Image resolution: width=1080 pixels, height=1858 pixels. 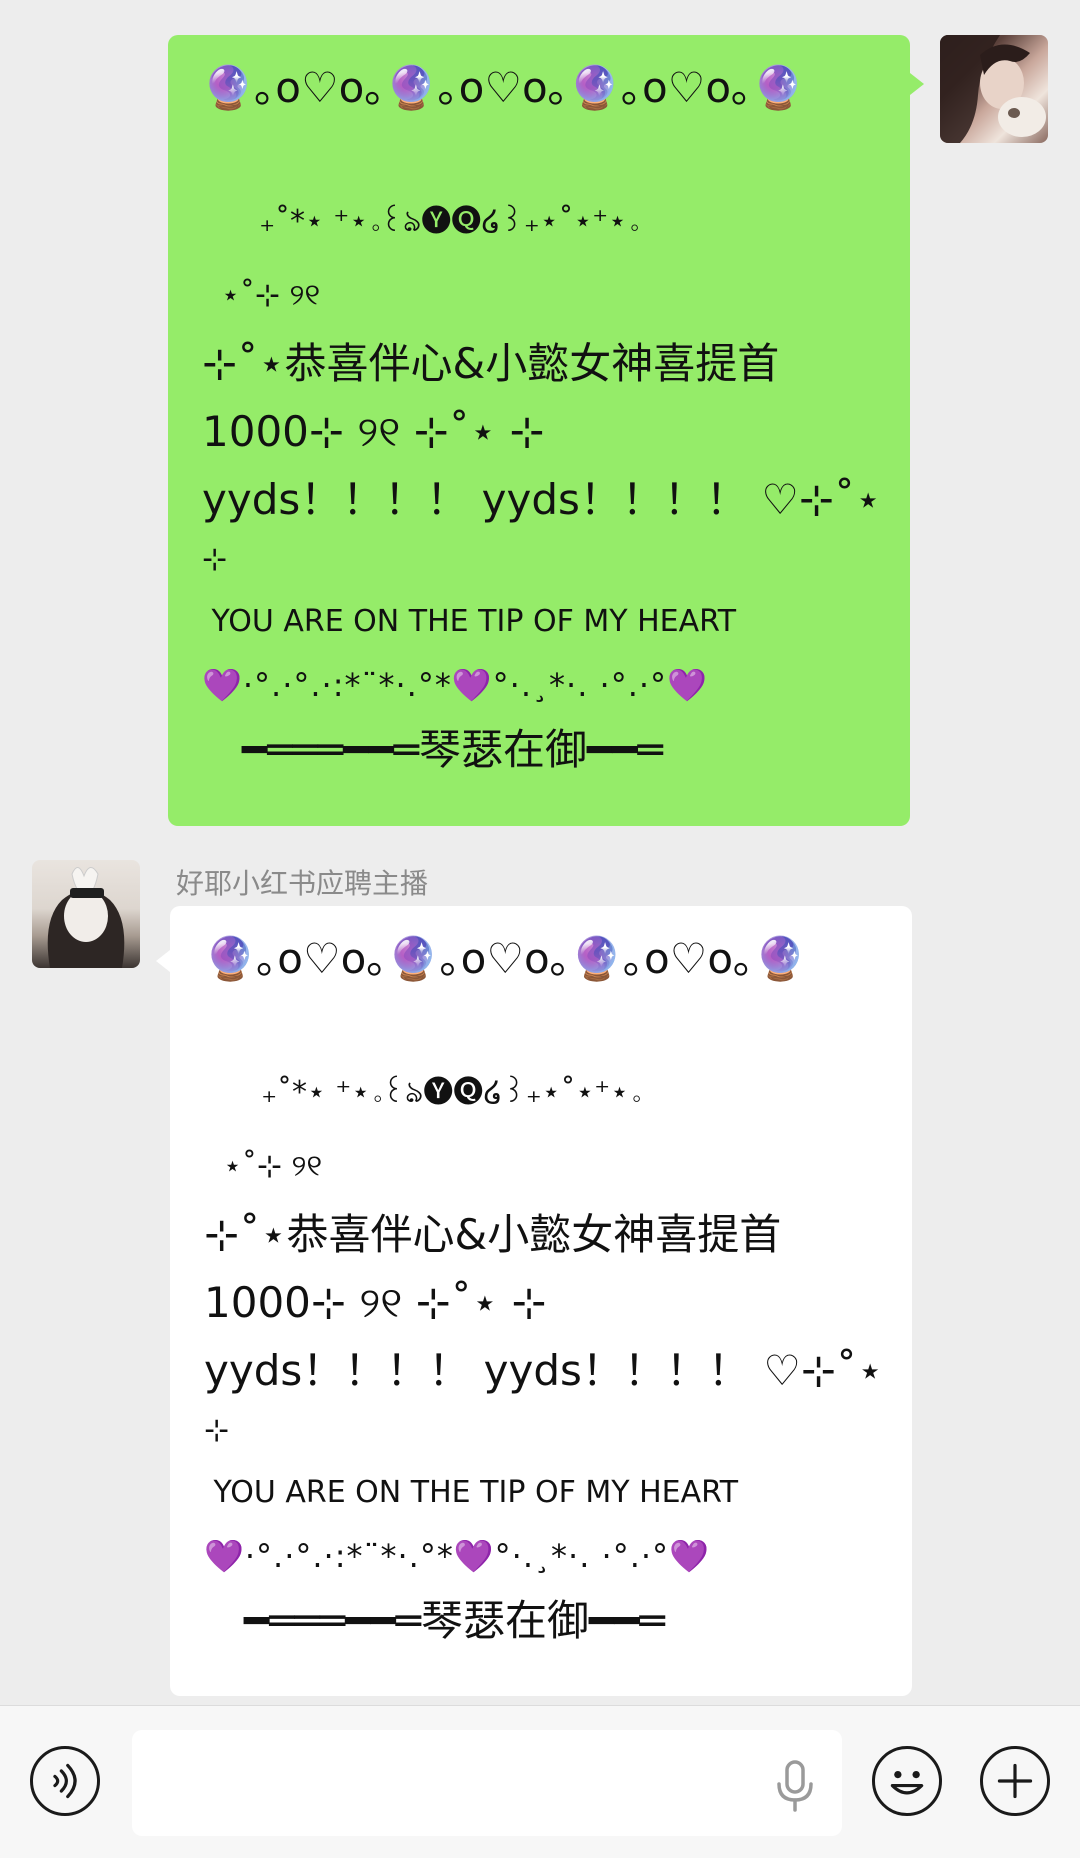 I want to click on emoji-icon, so click(x=907, y=1782).